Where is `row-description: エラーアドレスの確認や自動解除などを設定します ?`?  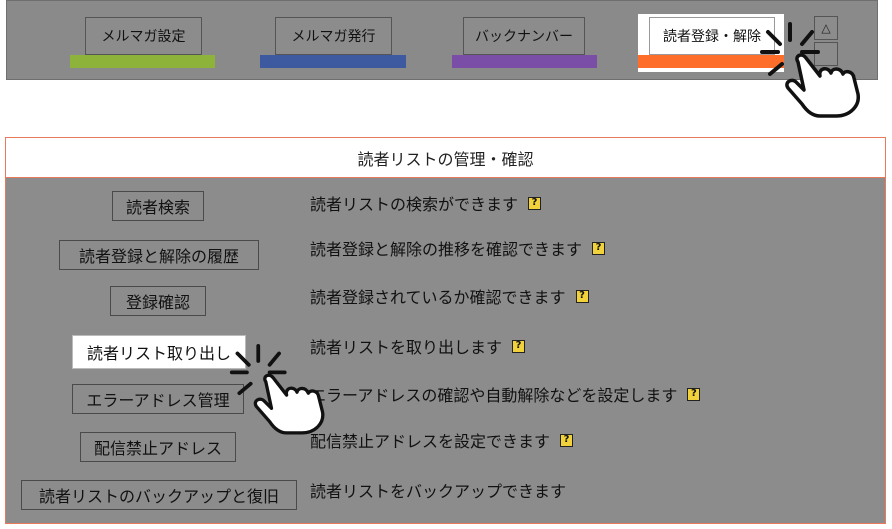 row-description: エラーアドレスの確認や自動解除などを設定します ? is located at coordinates (505, 394).